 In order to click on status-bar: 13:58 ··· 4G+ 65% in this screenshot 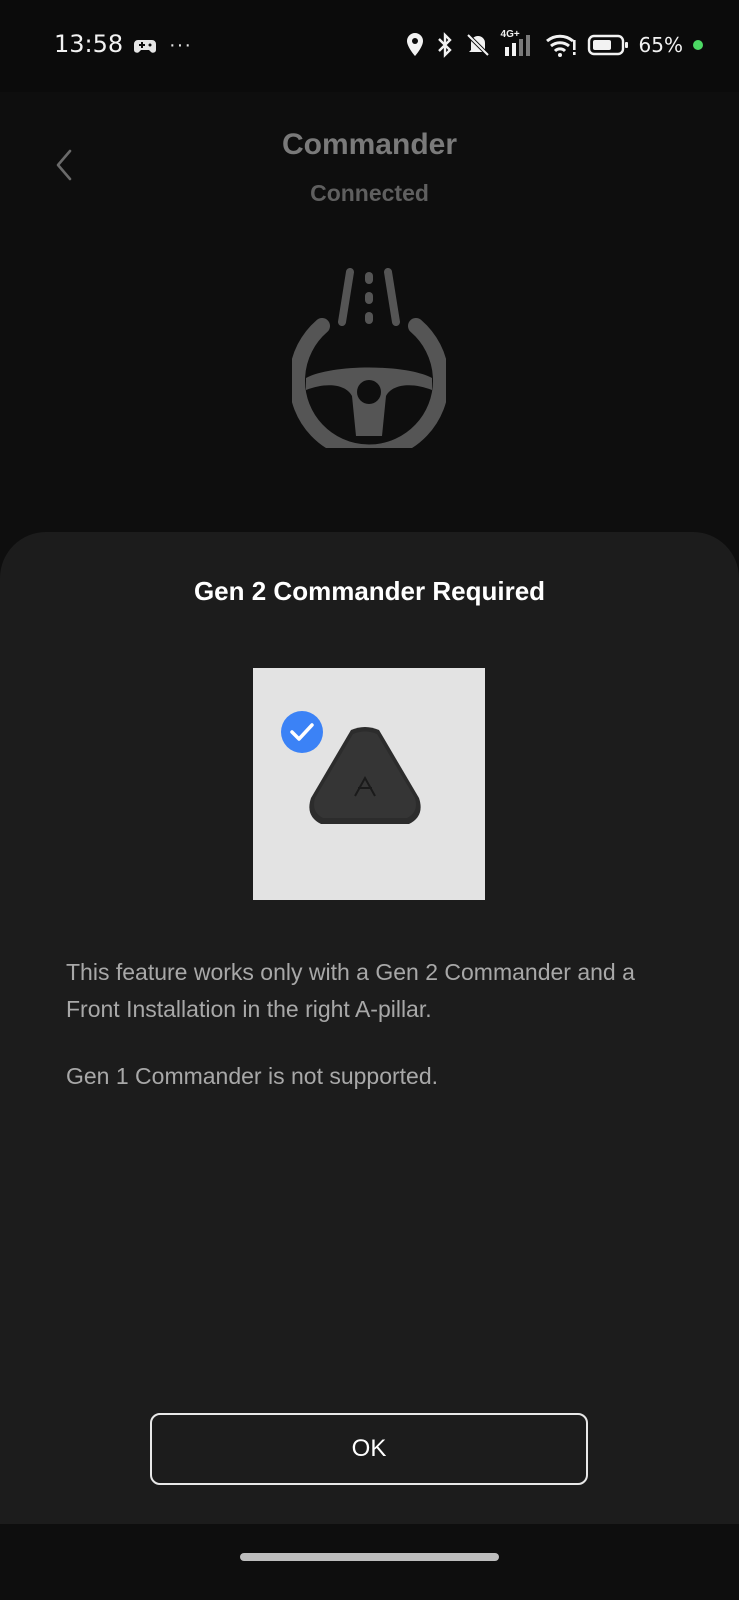, I will do `click(369, 46)`.